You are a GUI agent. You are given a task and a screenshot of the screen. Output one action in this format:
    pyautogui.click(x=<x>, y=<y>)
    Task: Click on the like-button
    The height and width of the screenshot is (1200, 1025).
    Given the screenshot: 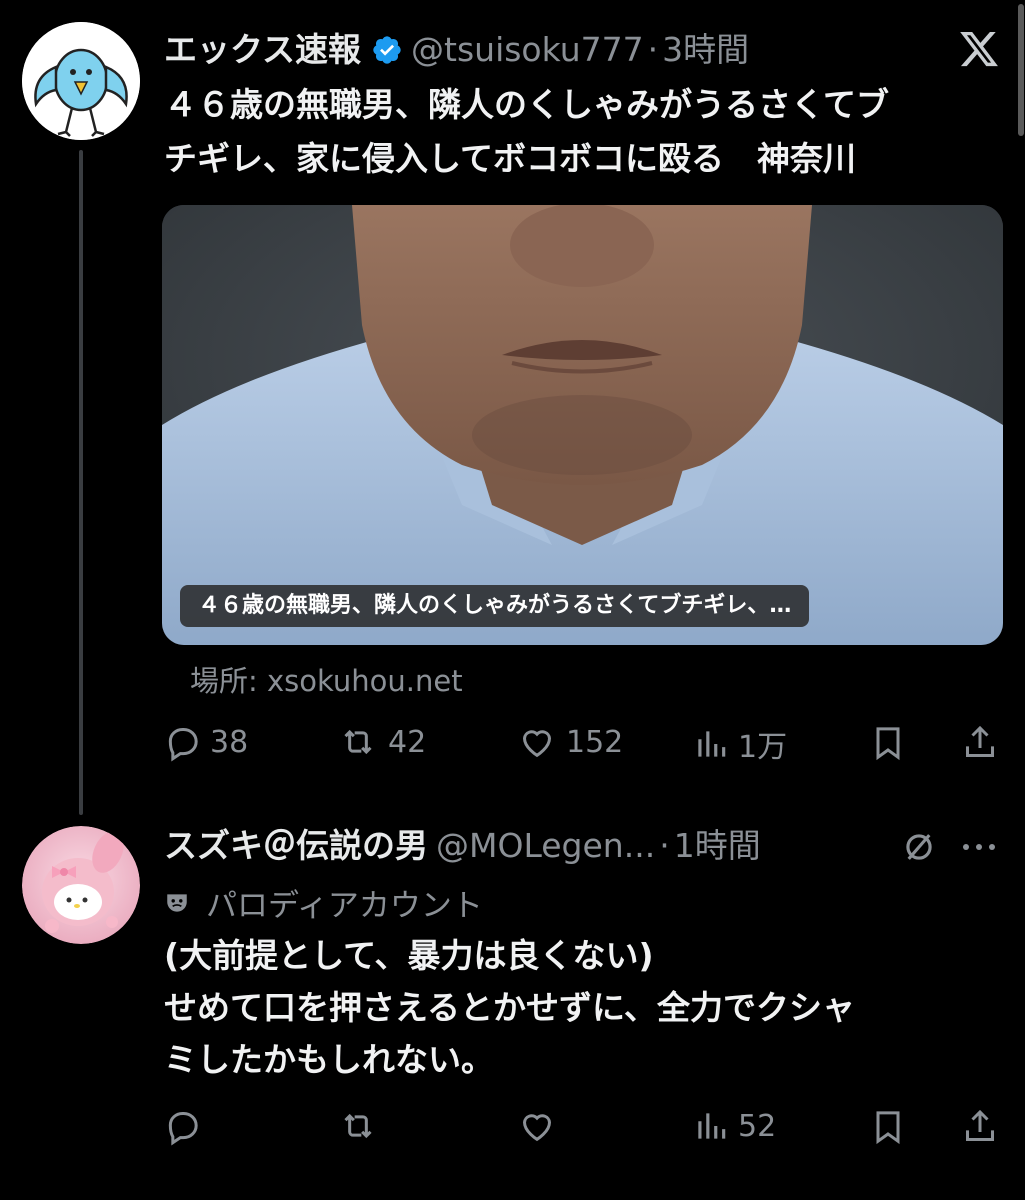 What is the action you would take?
    pyautogui.click(x=537, y=1126)
    